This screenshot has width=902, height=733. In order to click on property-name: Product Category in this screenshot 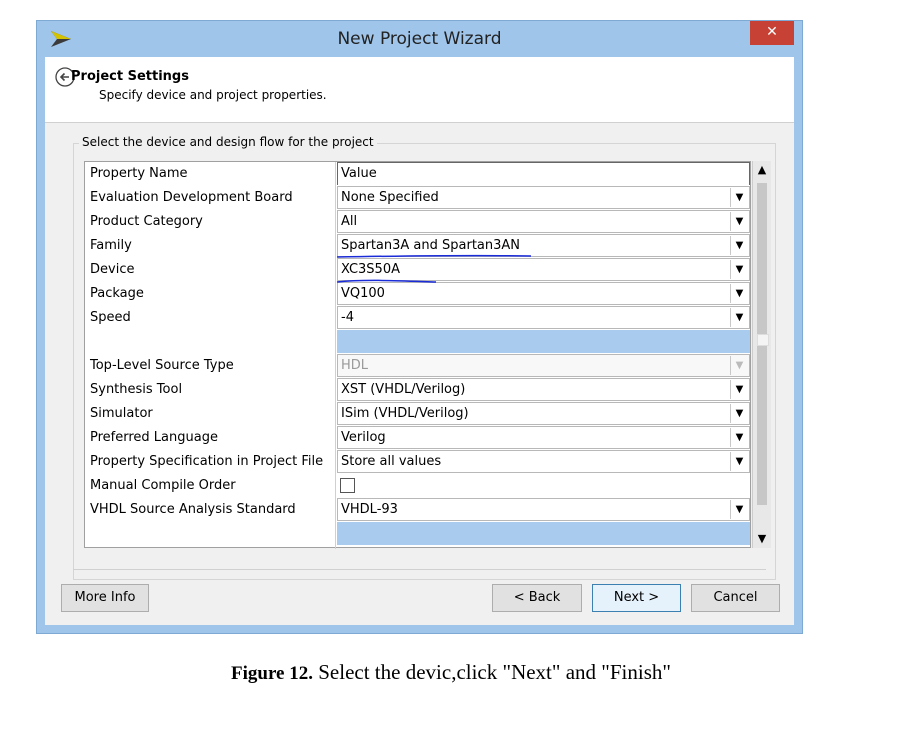, I will do `click(146, 221)`.